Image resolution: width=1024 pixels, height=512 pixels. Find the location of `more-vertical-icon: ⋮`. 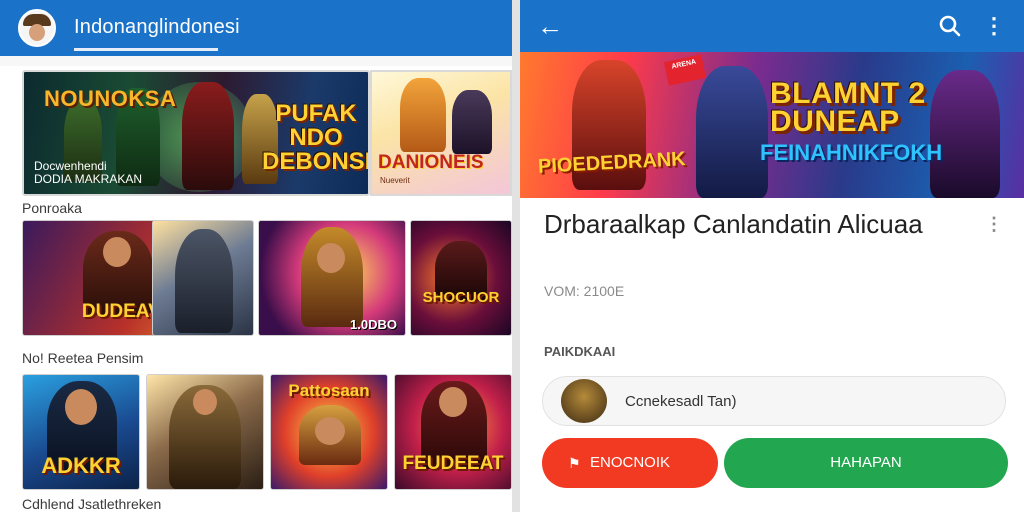

more-vertical-icon: ⋮ is located at coordinates (994, 26).